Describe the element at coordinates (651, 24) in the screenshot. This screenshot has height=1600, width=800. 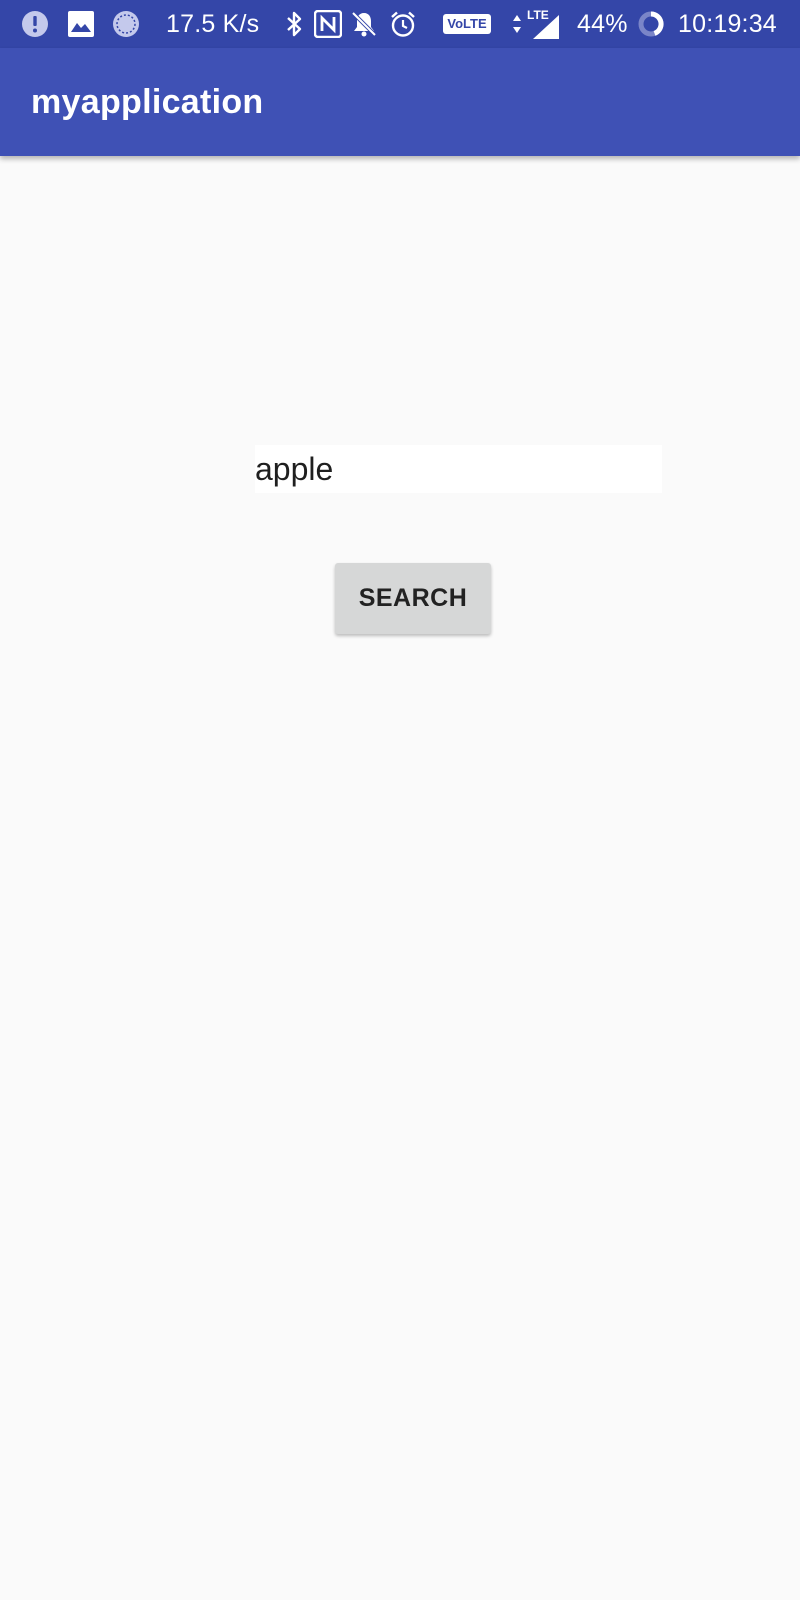
I see `battery-ring-icon` at that location.